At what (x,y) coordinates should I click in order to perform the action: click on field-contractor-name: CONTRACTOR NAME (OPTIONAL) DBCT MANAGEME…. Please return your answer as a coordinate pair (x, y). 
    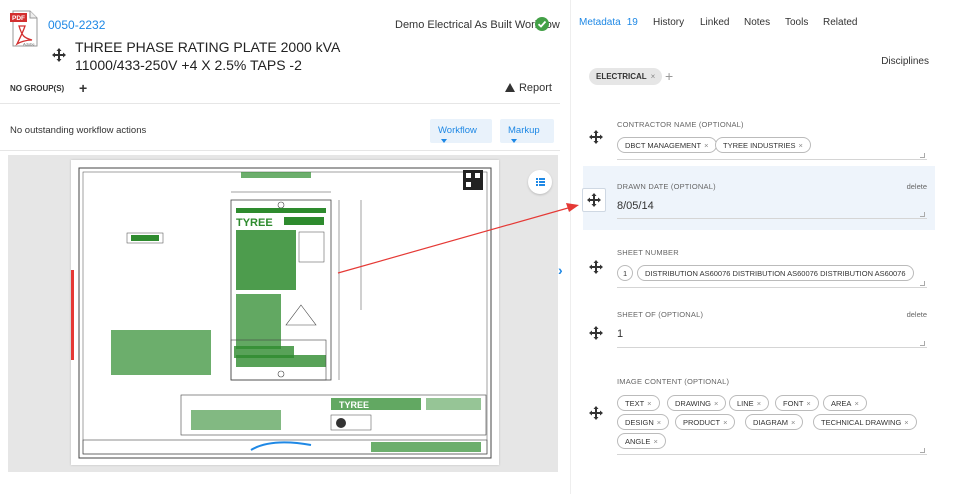
    Looking at the image, I should click on (759, 138).